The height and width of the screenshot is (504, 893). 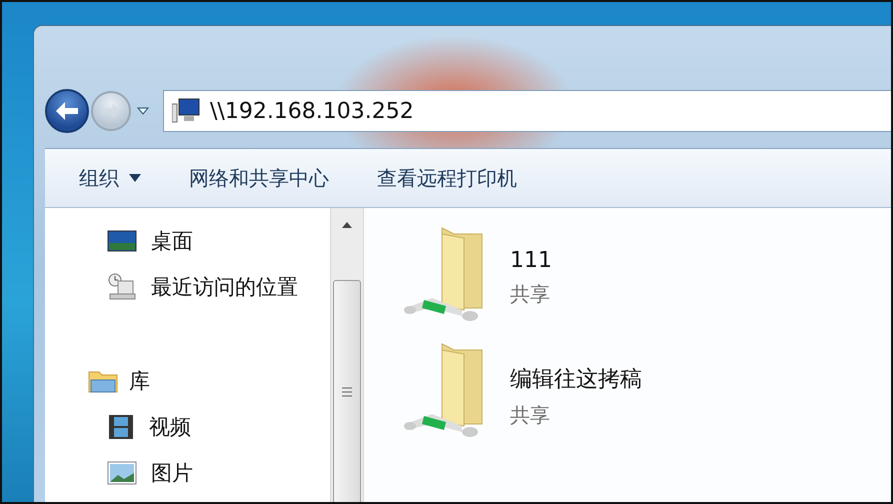 I want to click on sidebar-item: 视频, so click(x=149, y=427).